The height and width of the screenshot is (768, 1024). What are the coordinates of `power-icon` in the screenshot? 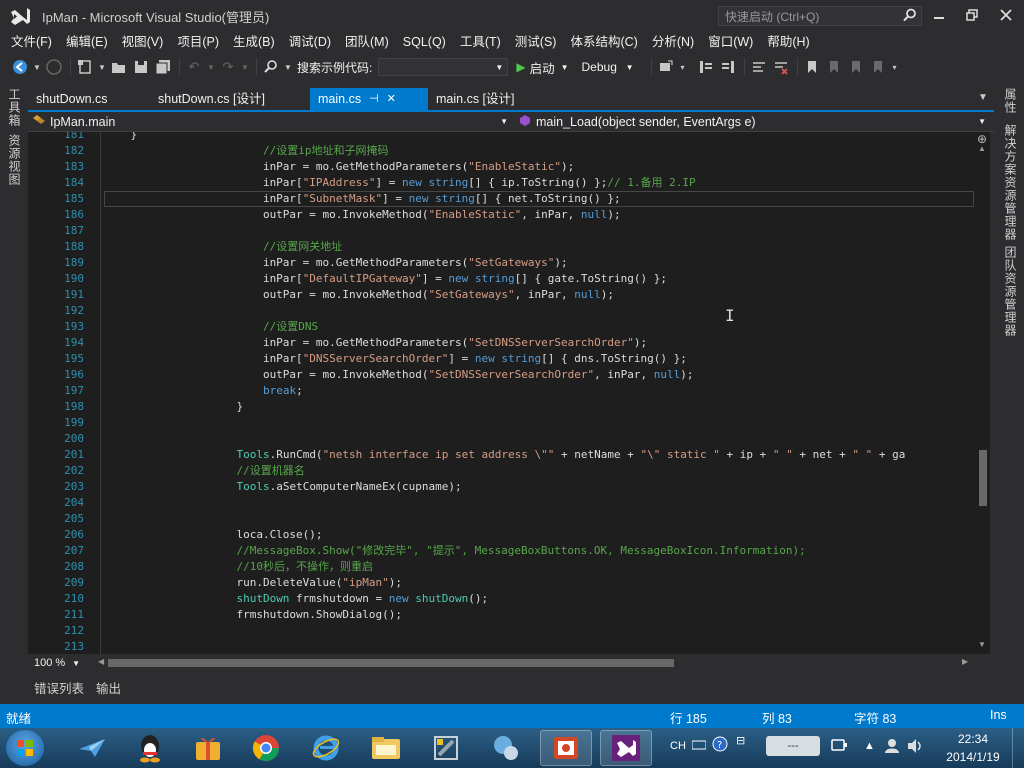 It's located at (839, 746).